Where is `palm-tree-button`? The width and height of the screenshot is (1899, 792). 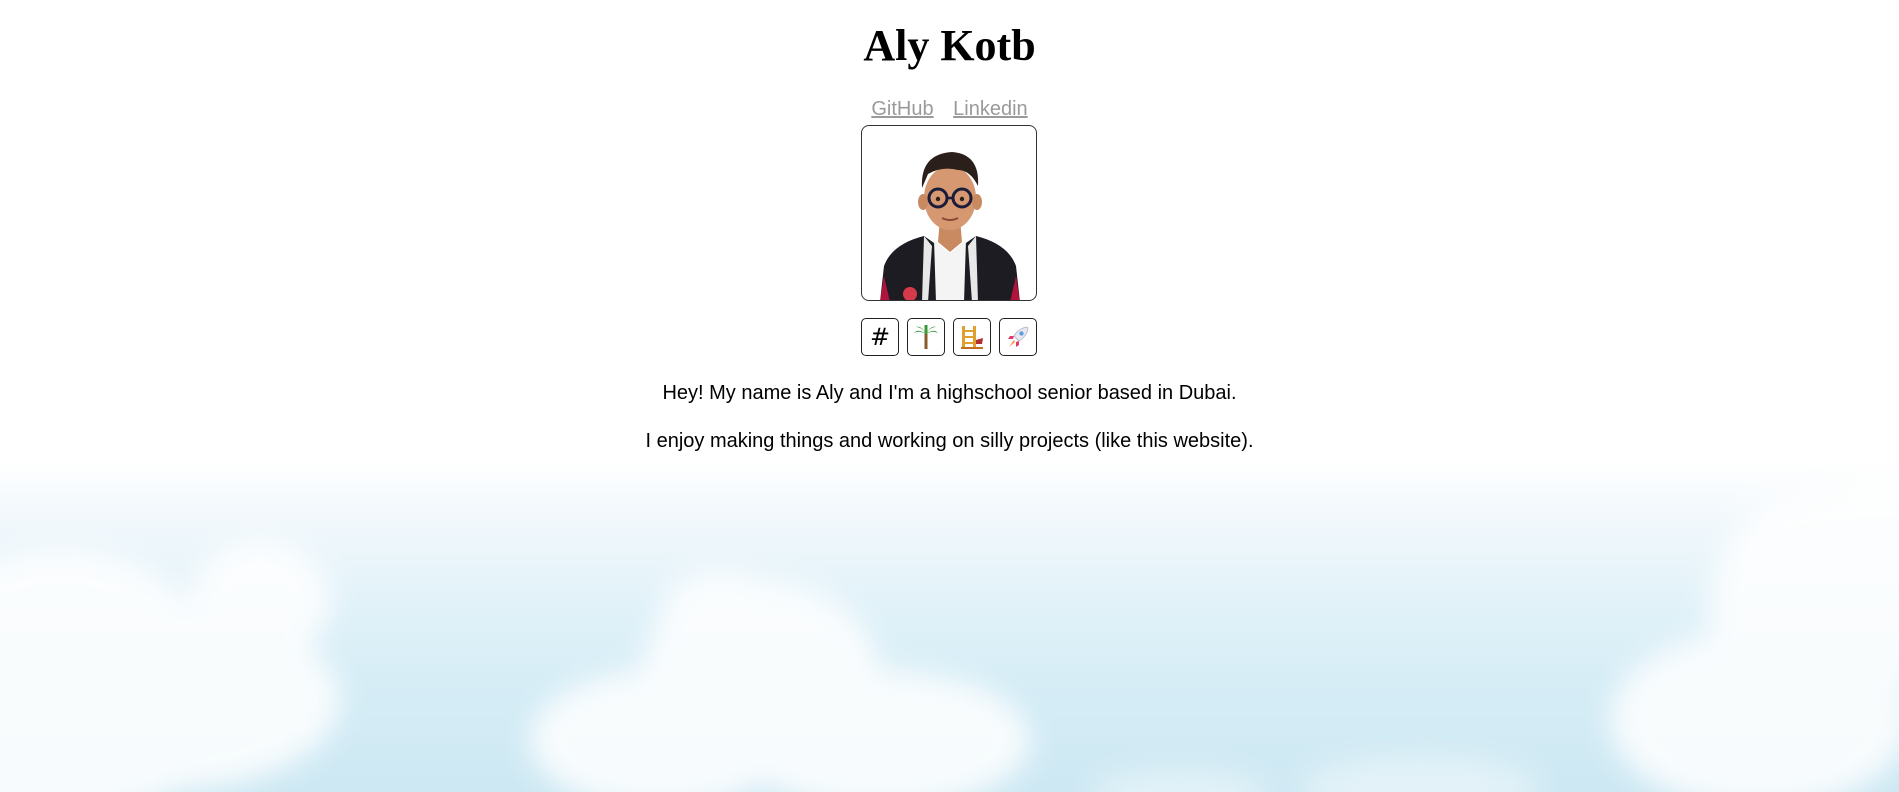
palm-tree-button is located at coordinates (926, 337).